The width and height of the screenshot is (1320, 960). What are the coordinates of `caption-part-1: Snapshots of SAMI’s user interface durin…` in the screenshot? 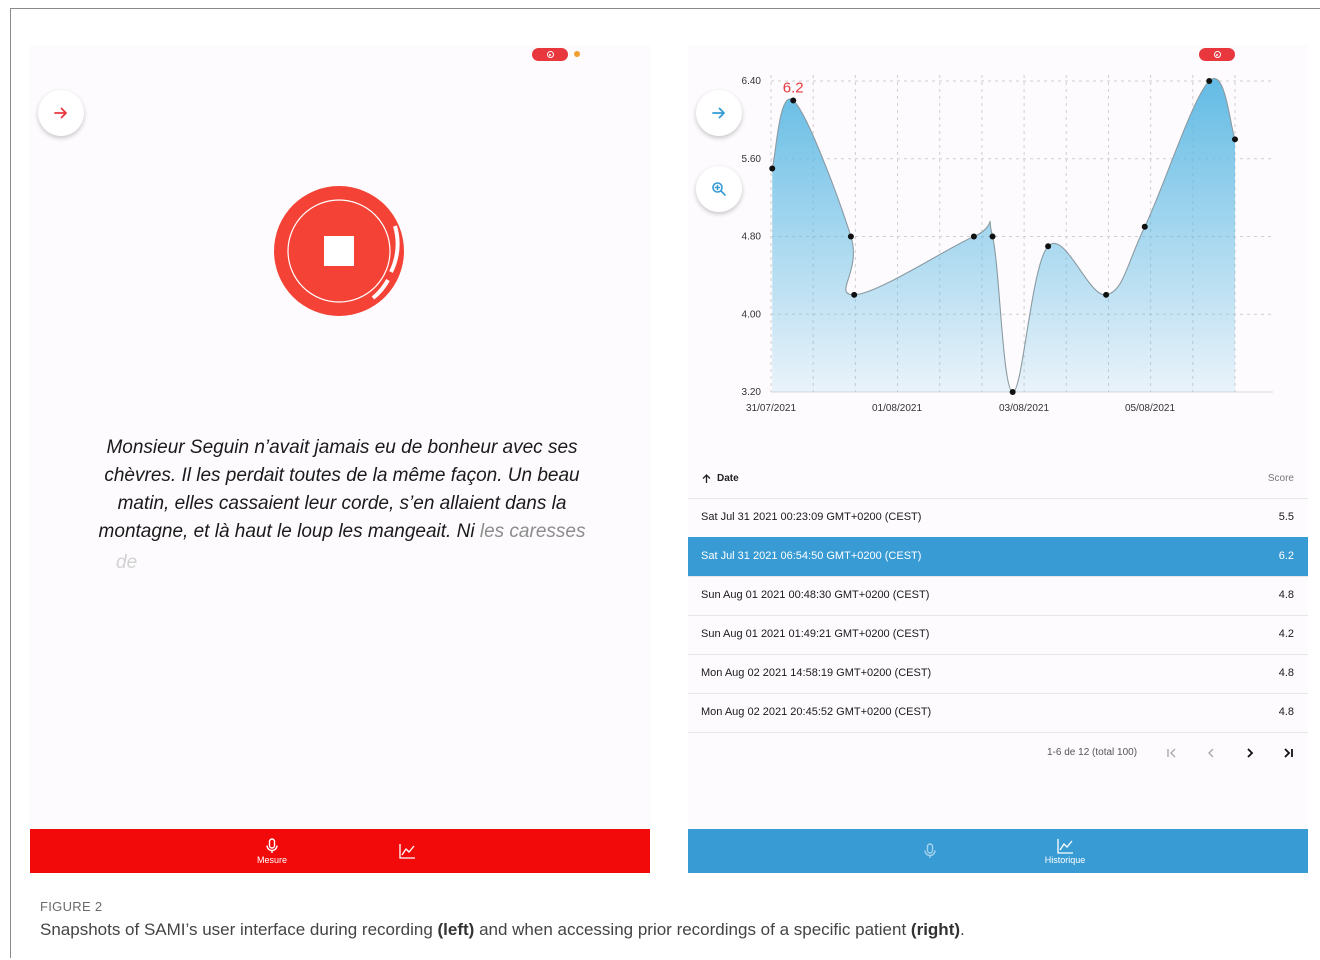 It's located at (239, 929).